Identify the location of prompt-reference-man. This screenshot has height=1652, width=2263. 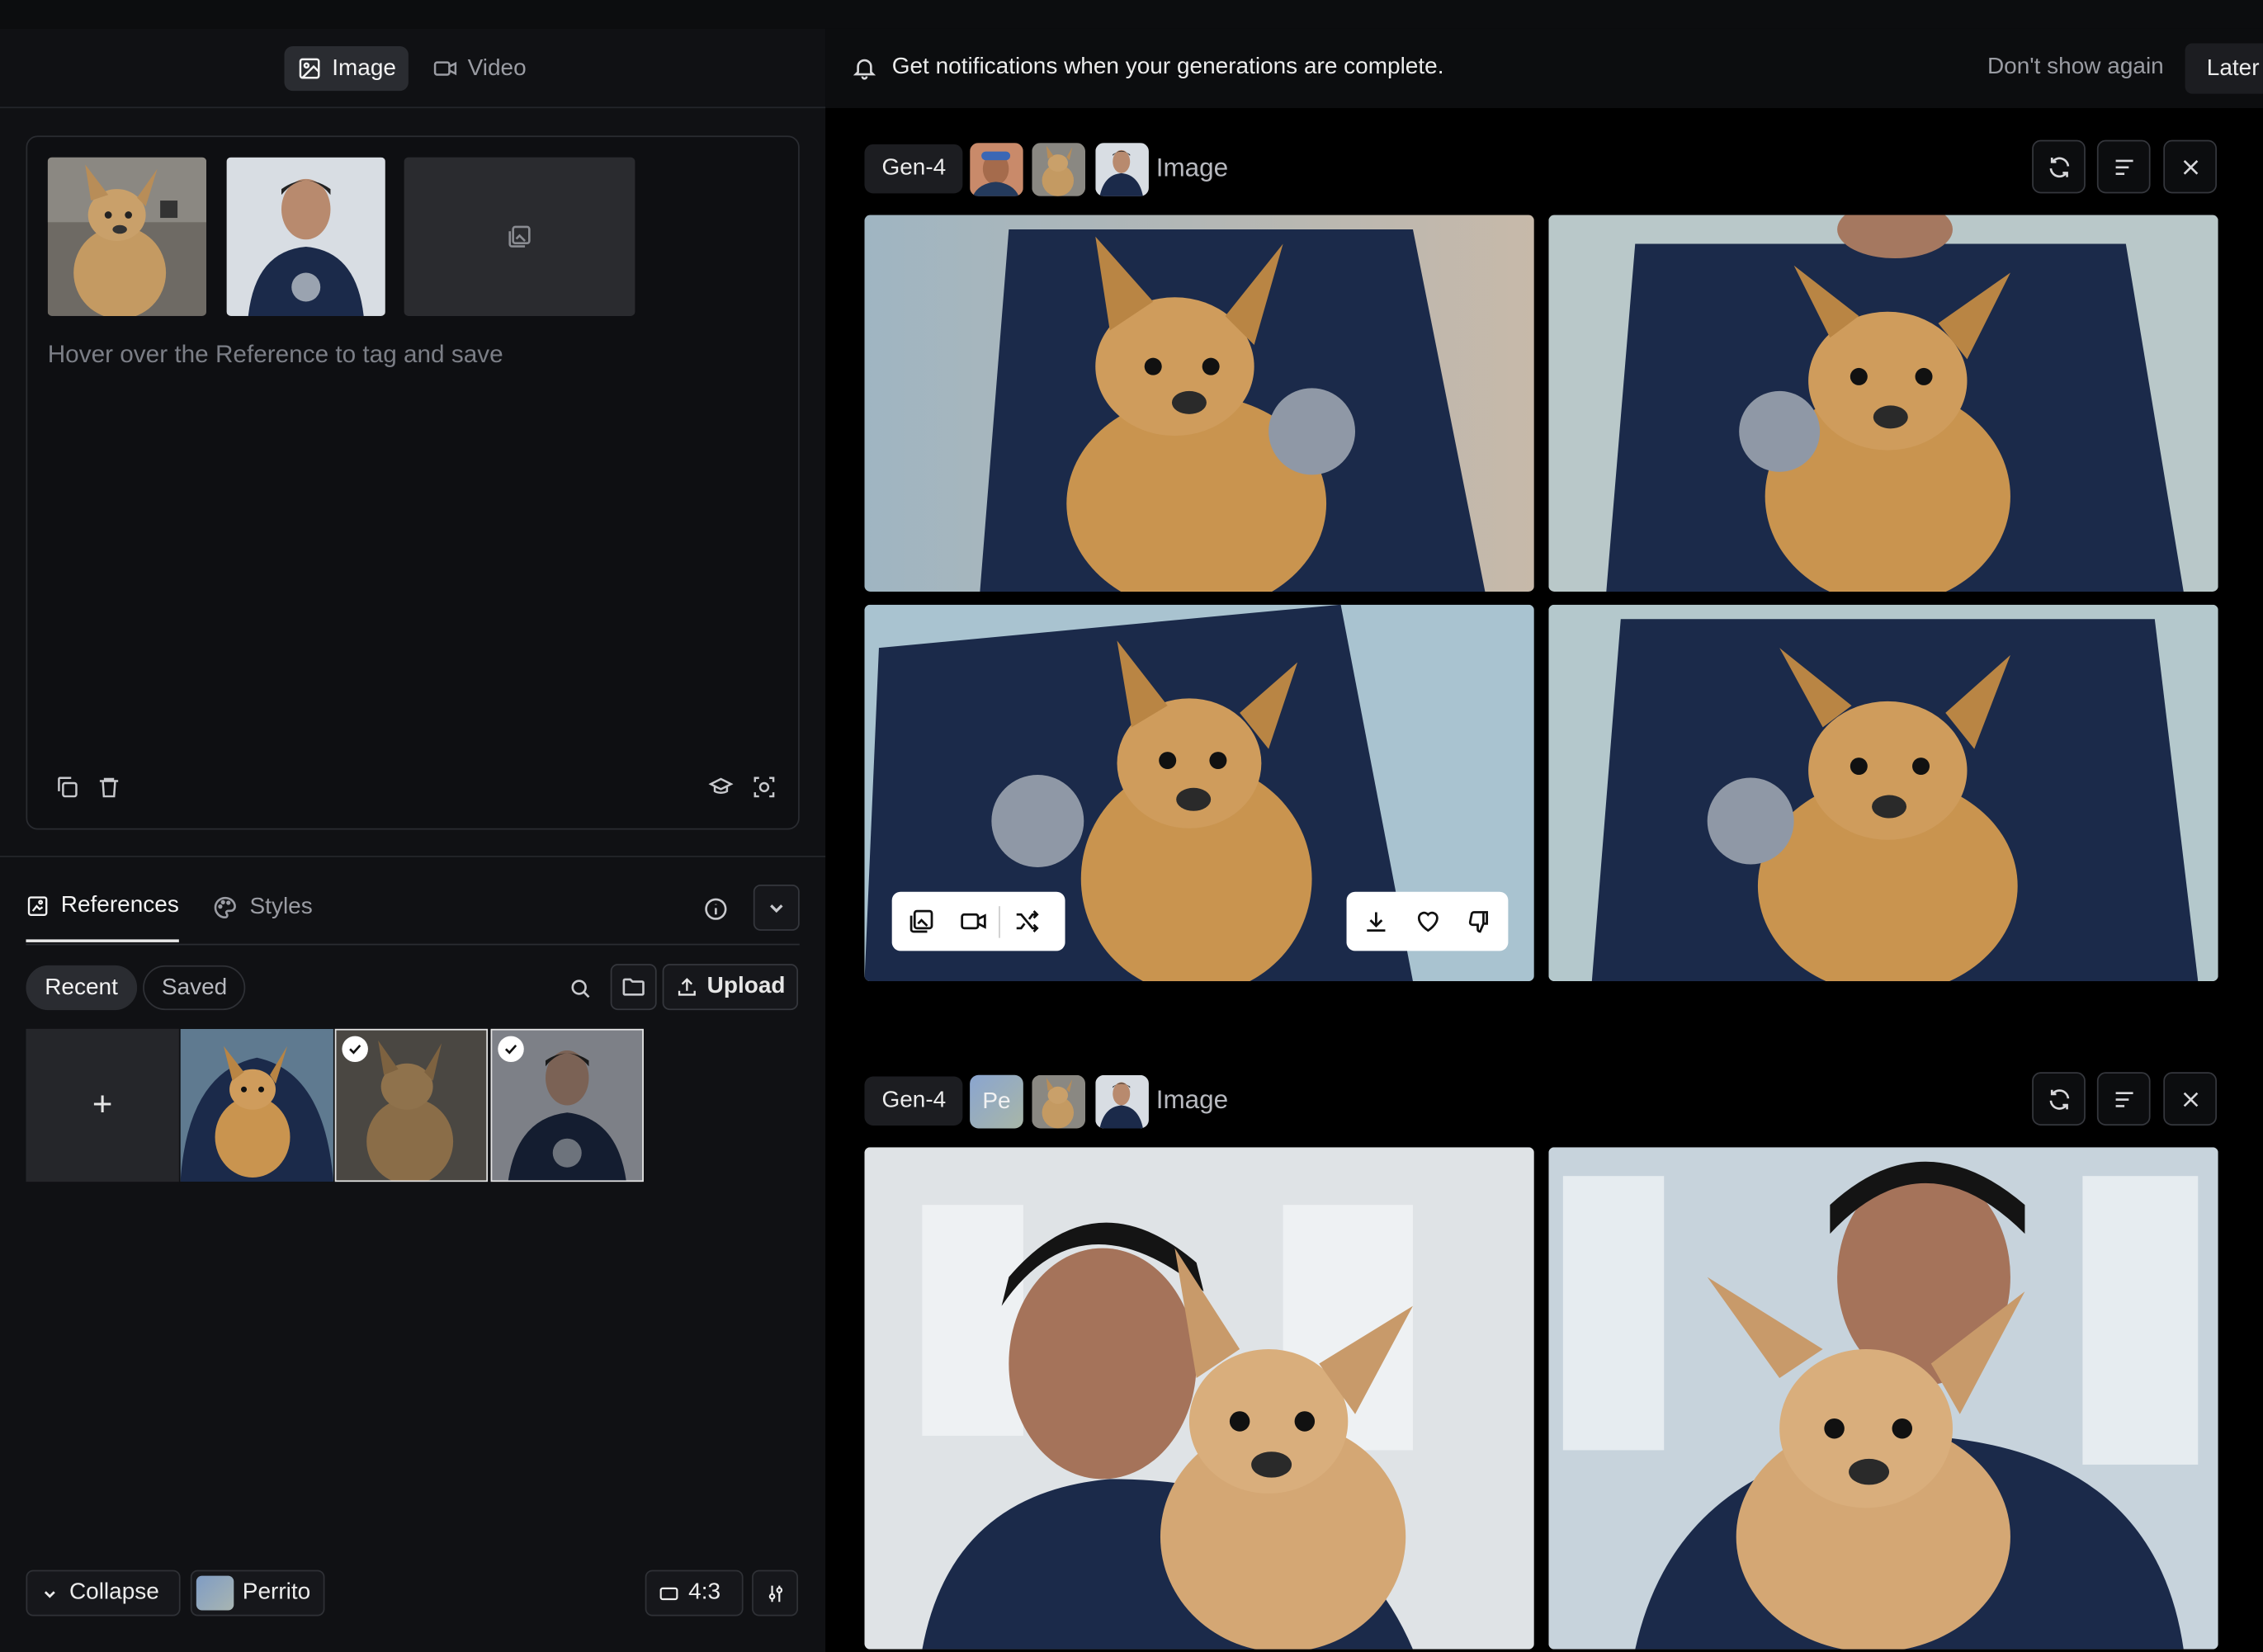
(305, 237).